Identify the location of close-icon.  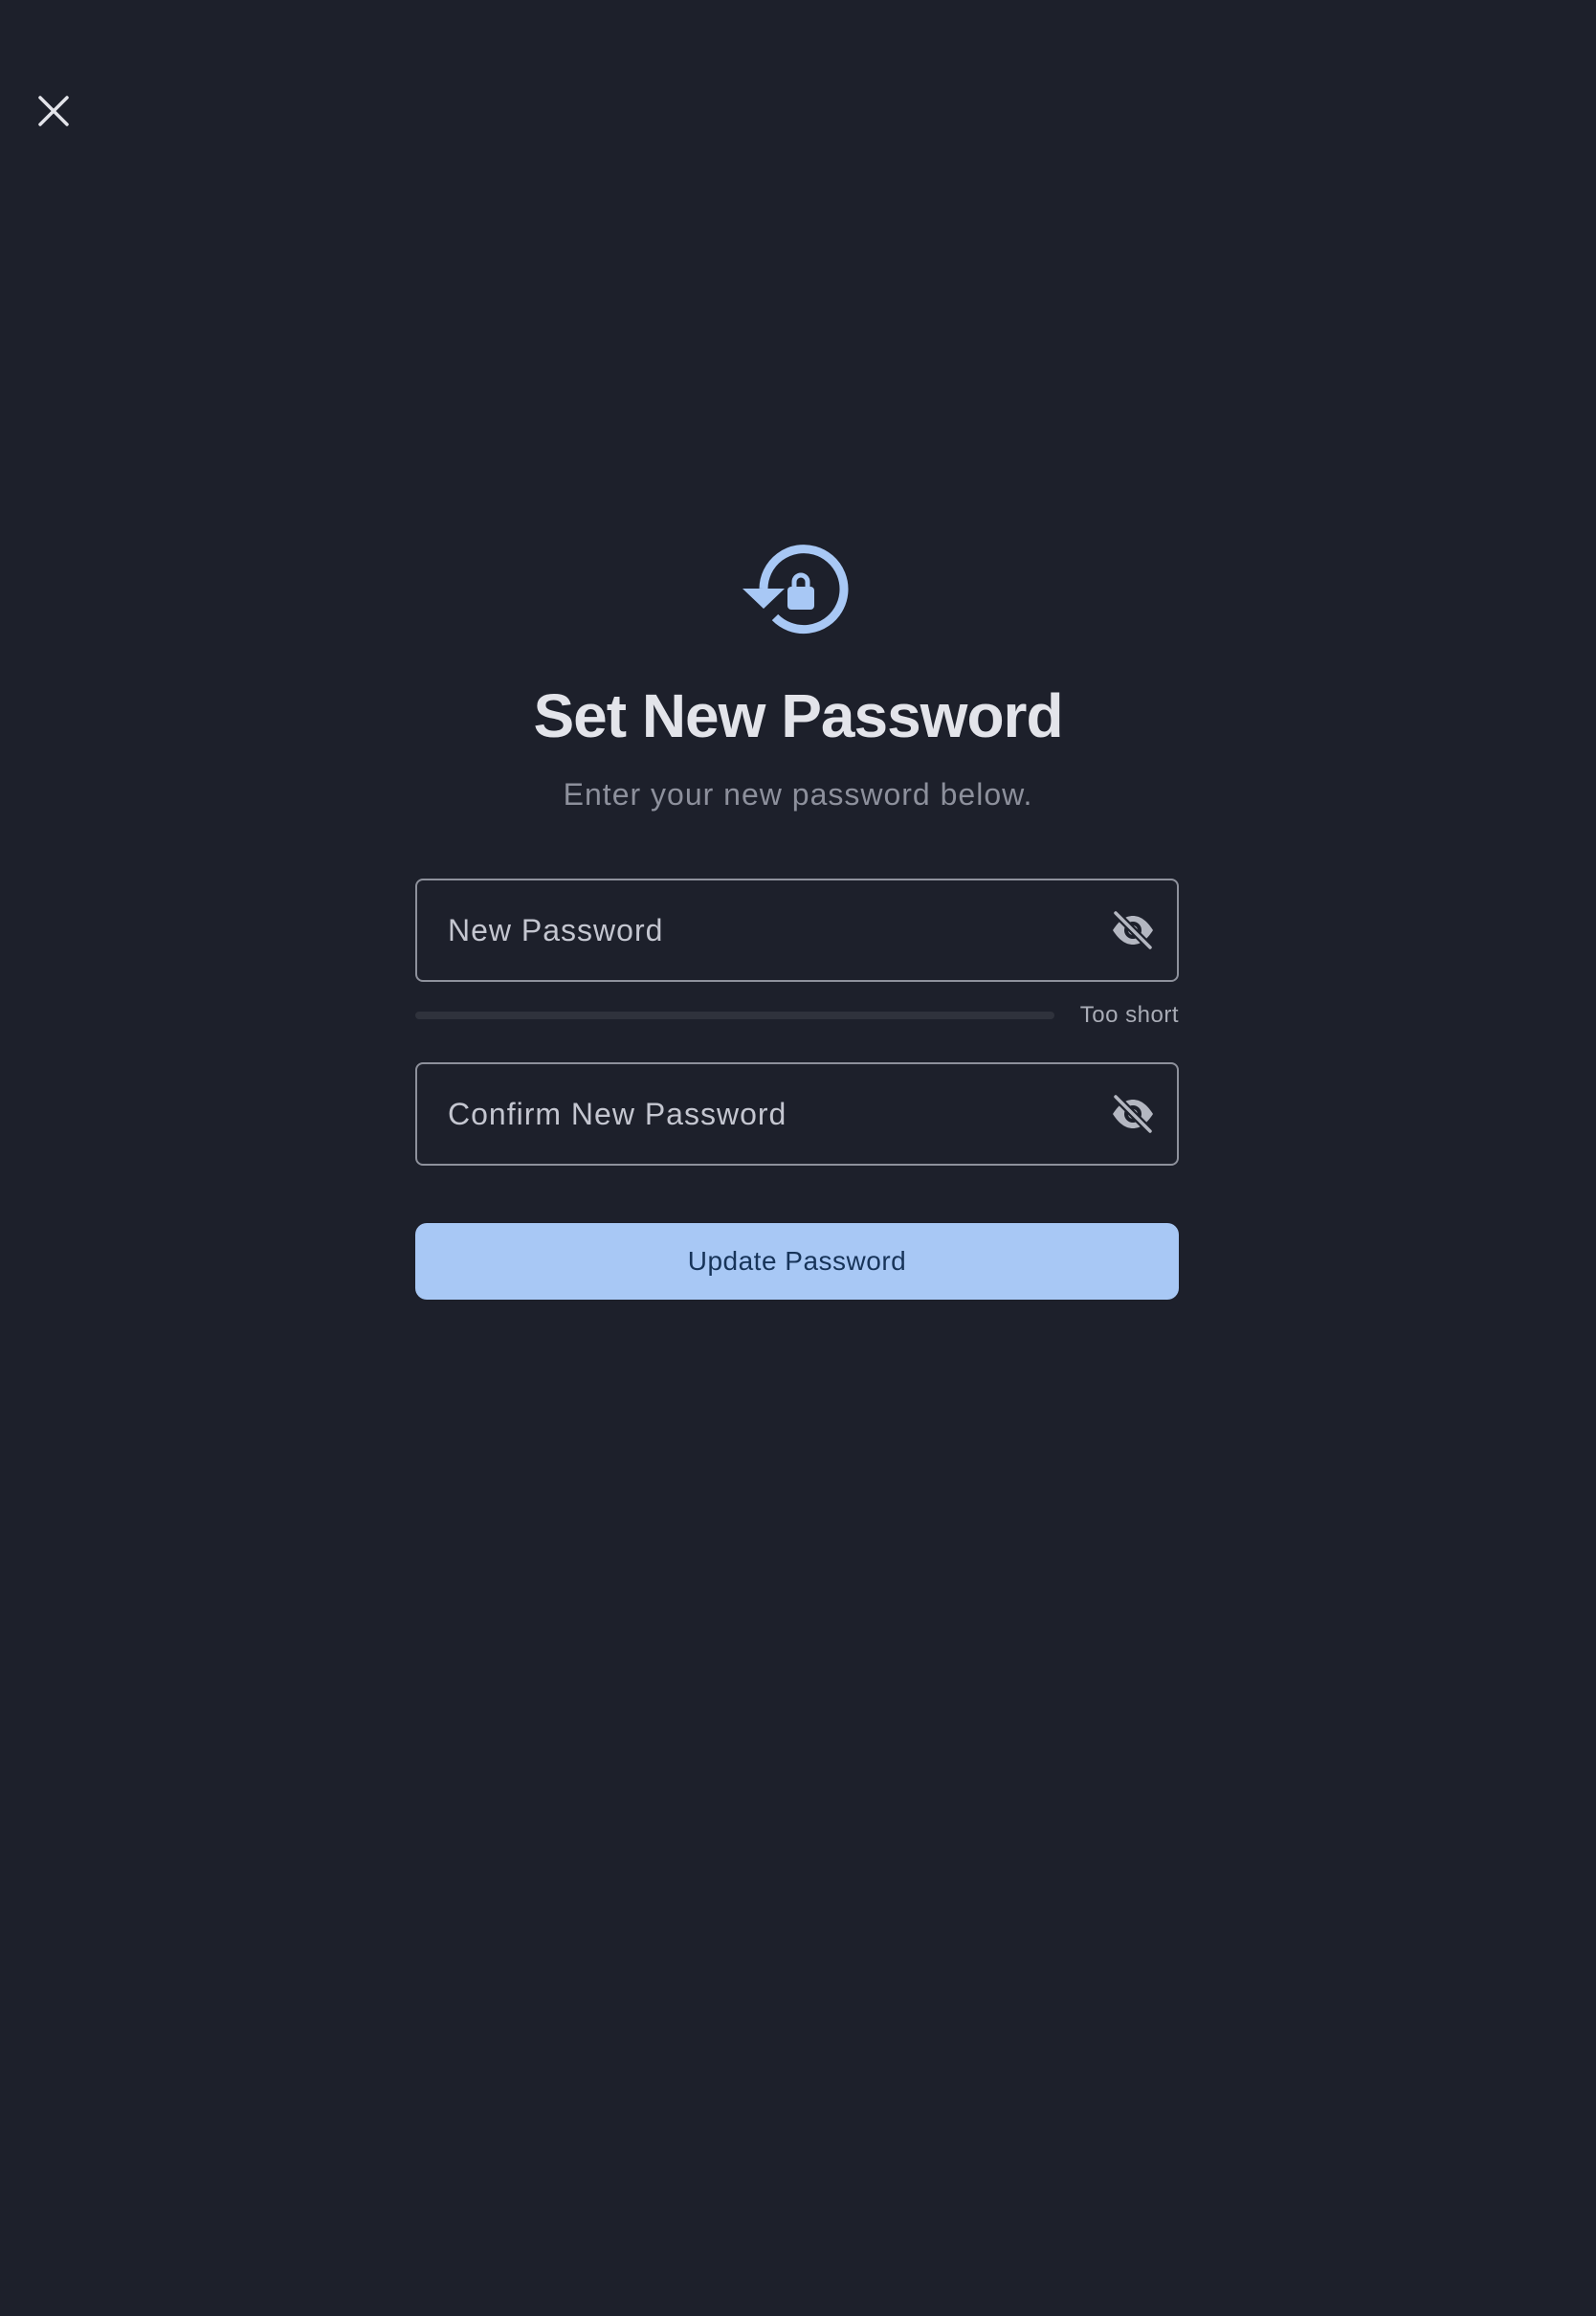
(54, 111).